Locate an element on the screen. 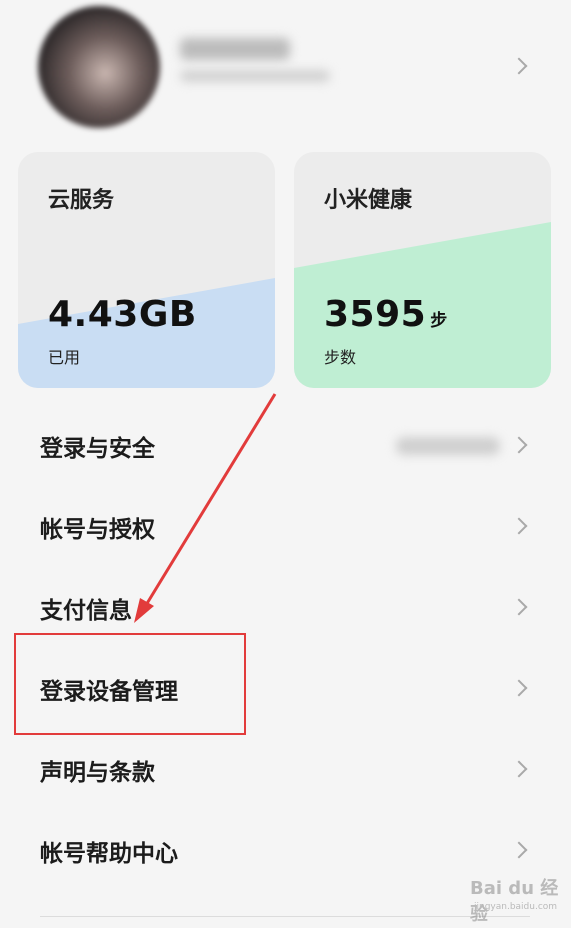 Image resolution: width=571 pixels, height=928 pixels. watermark-logo: Bai du 经验 is located at coordinates (514, 901).